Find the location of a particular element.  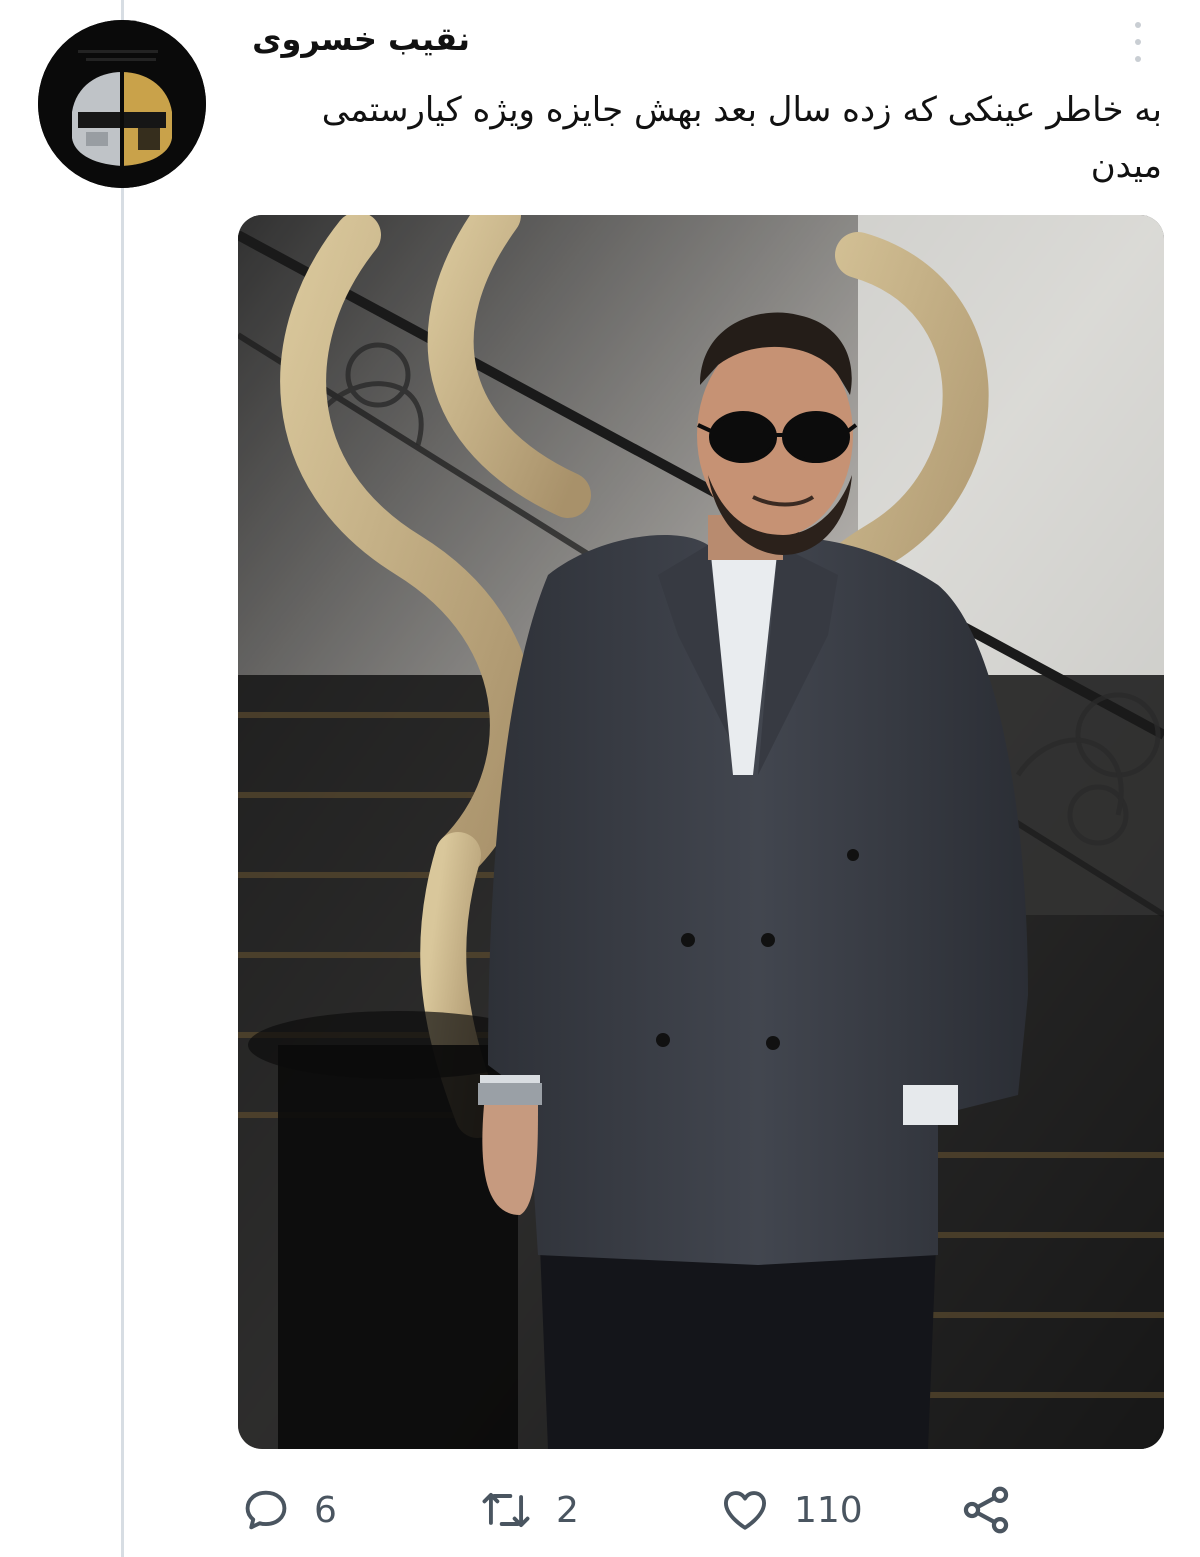

more-options-icon is located at coordinates (1138, 42).